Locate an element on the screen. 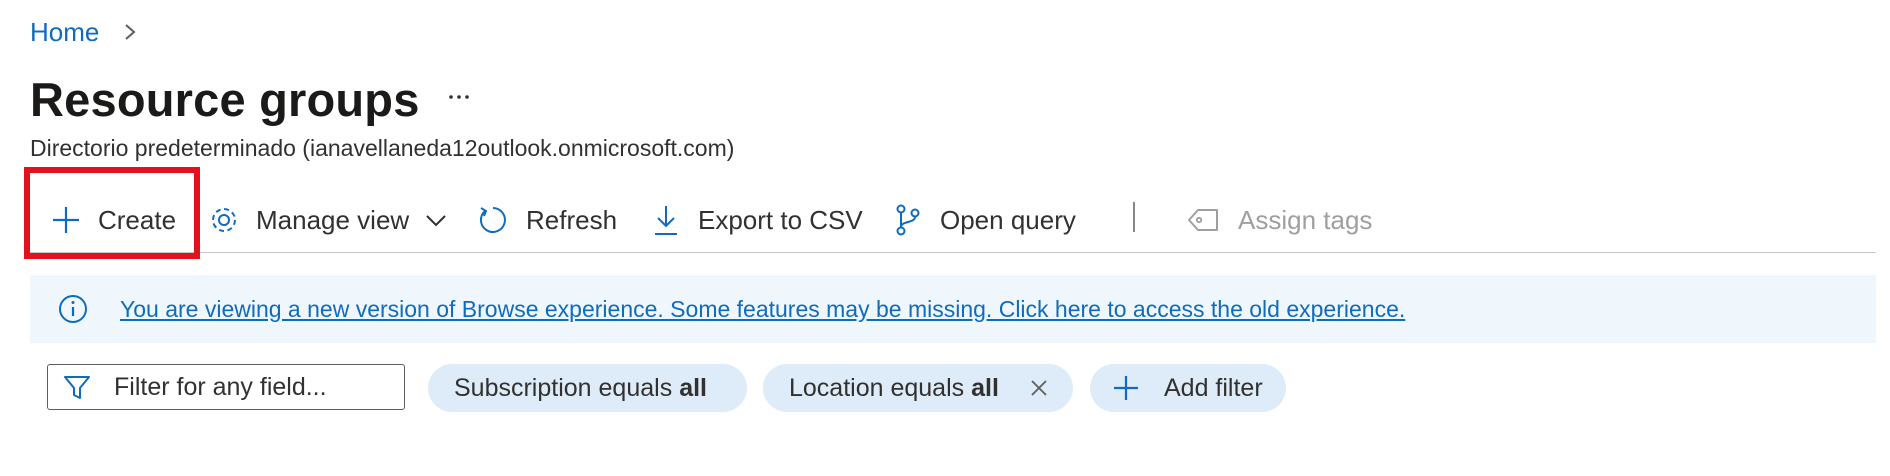 The image size is (1890, 476). gear-icon is located at coordinates (224, 220).